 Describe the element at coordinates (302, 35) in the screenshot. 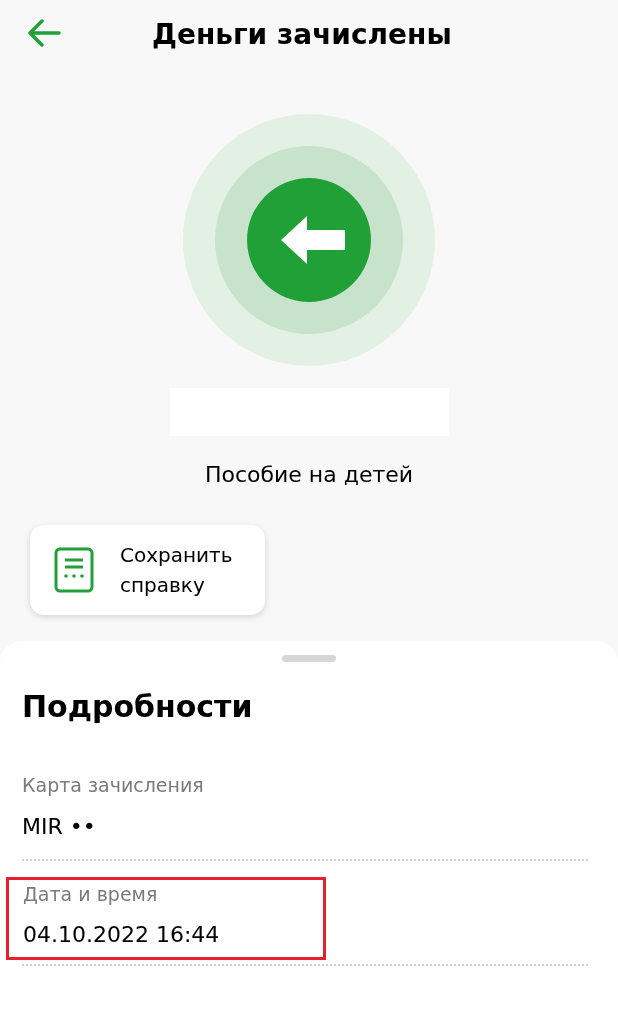

I see `page-title: Деньги зачислены` at that location.